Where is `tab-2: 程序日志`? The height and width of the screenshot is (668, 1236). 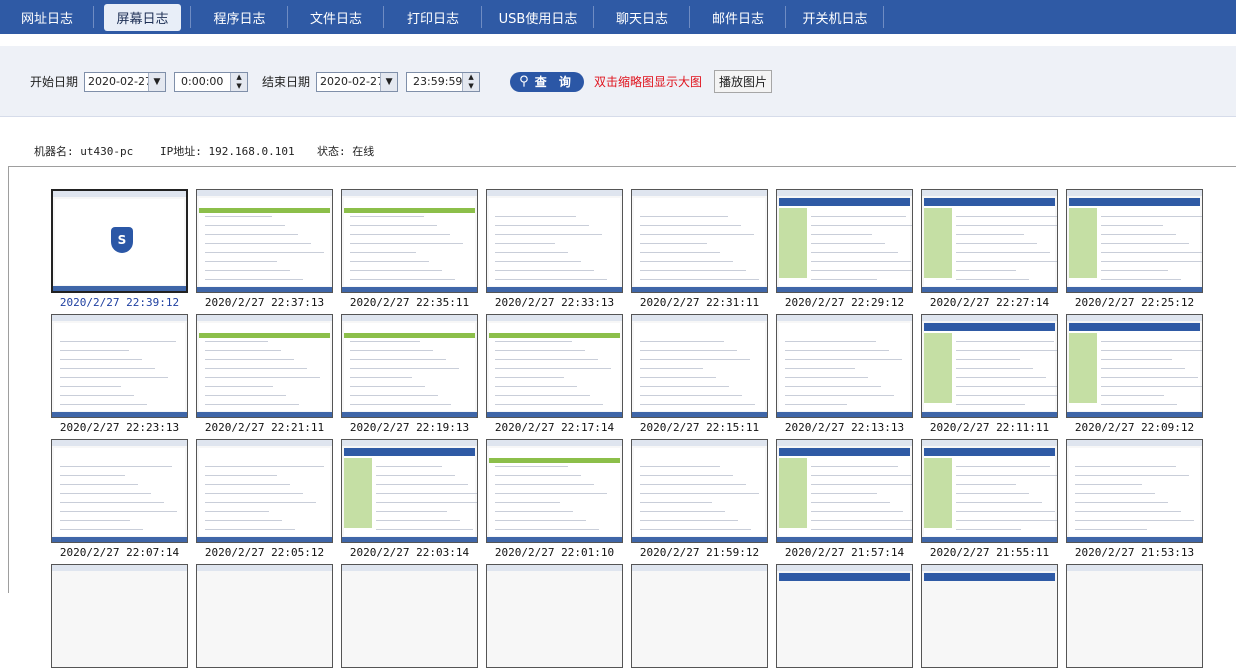 tab-2: 程序日志 is located at coordinates (239, 17).